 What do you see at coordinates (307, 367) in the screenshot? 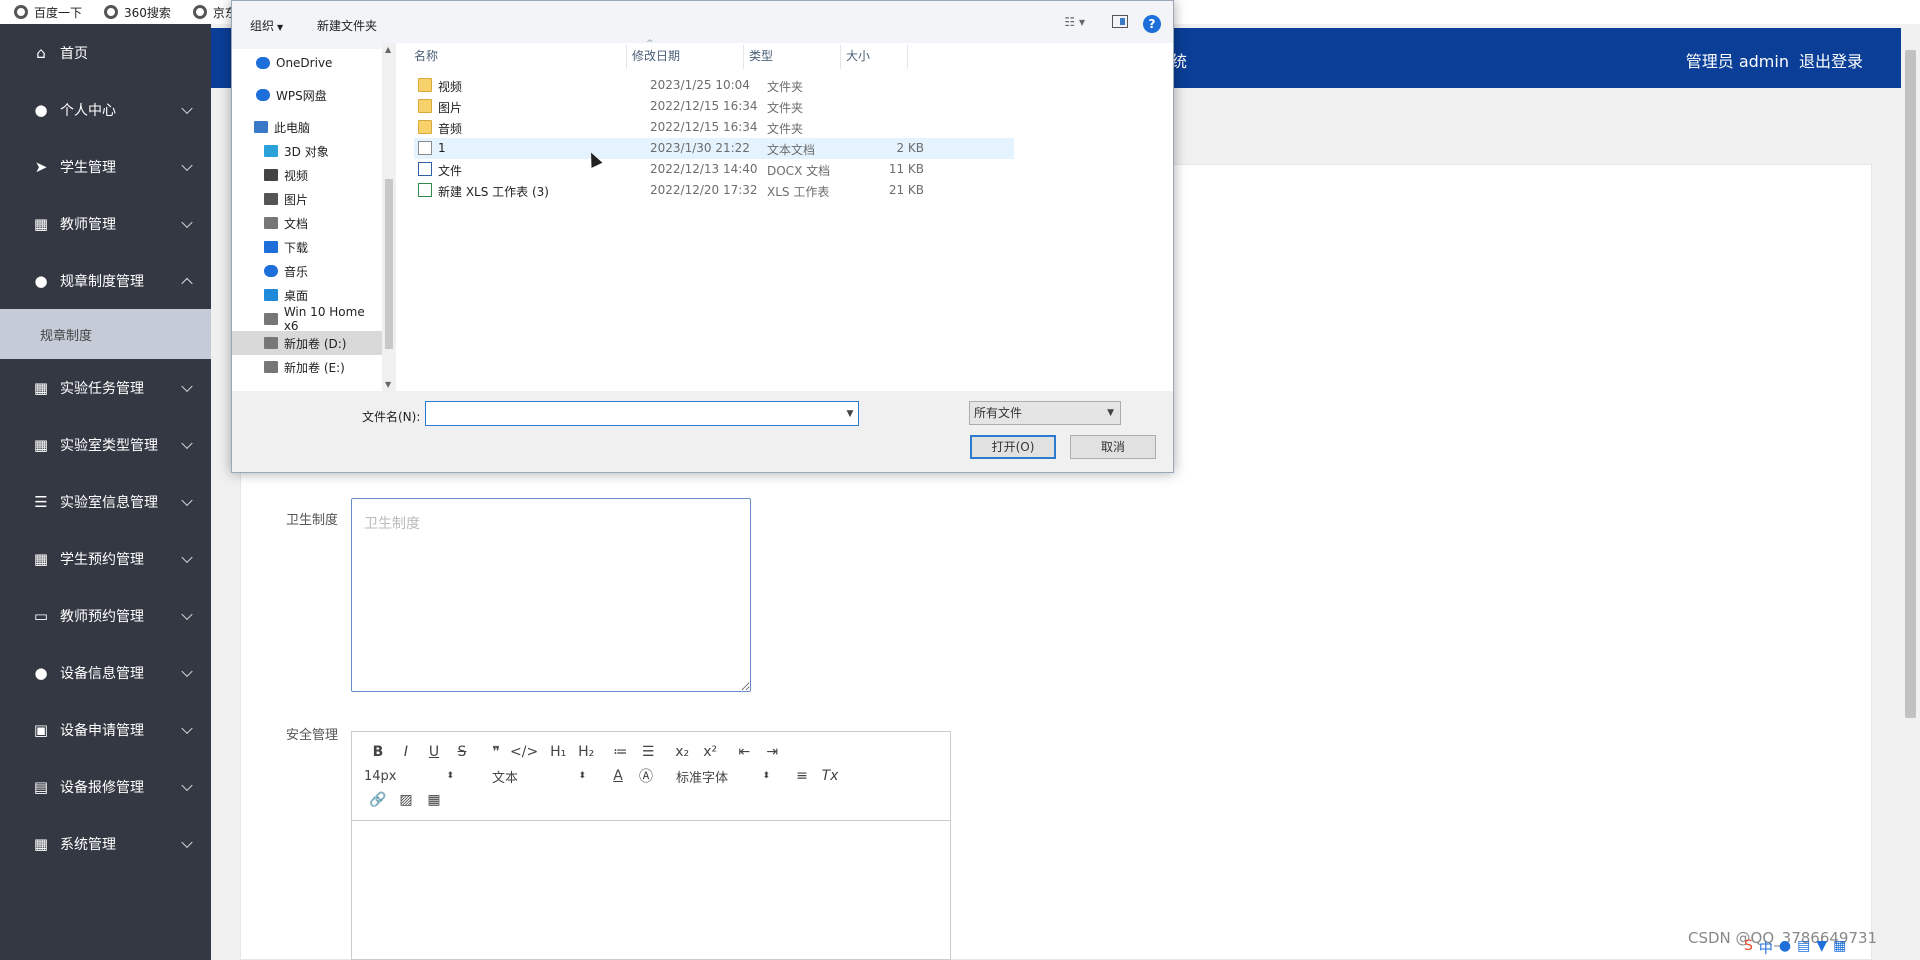
I see `nav-item: 新加卷 (E:)` at bounding box center [307, 367].